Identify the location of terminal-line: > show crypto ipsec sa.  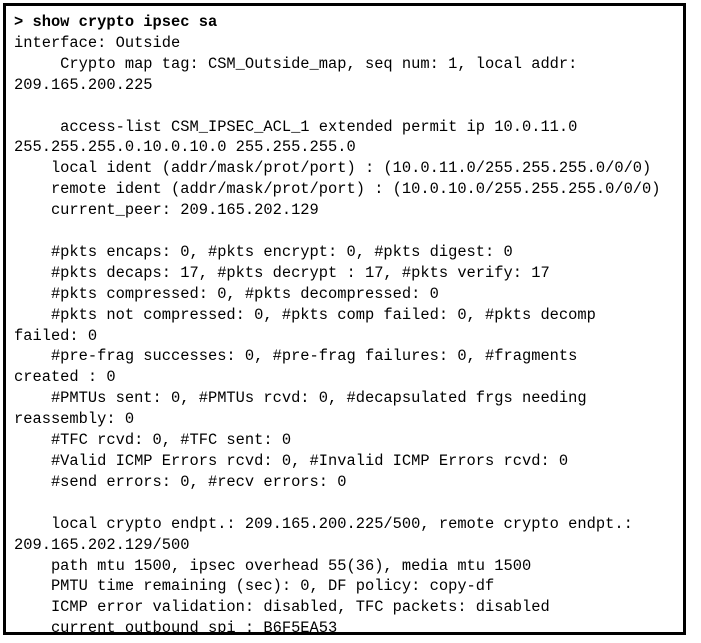
(116, 22).